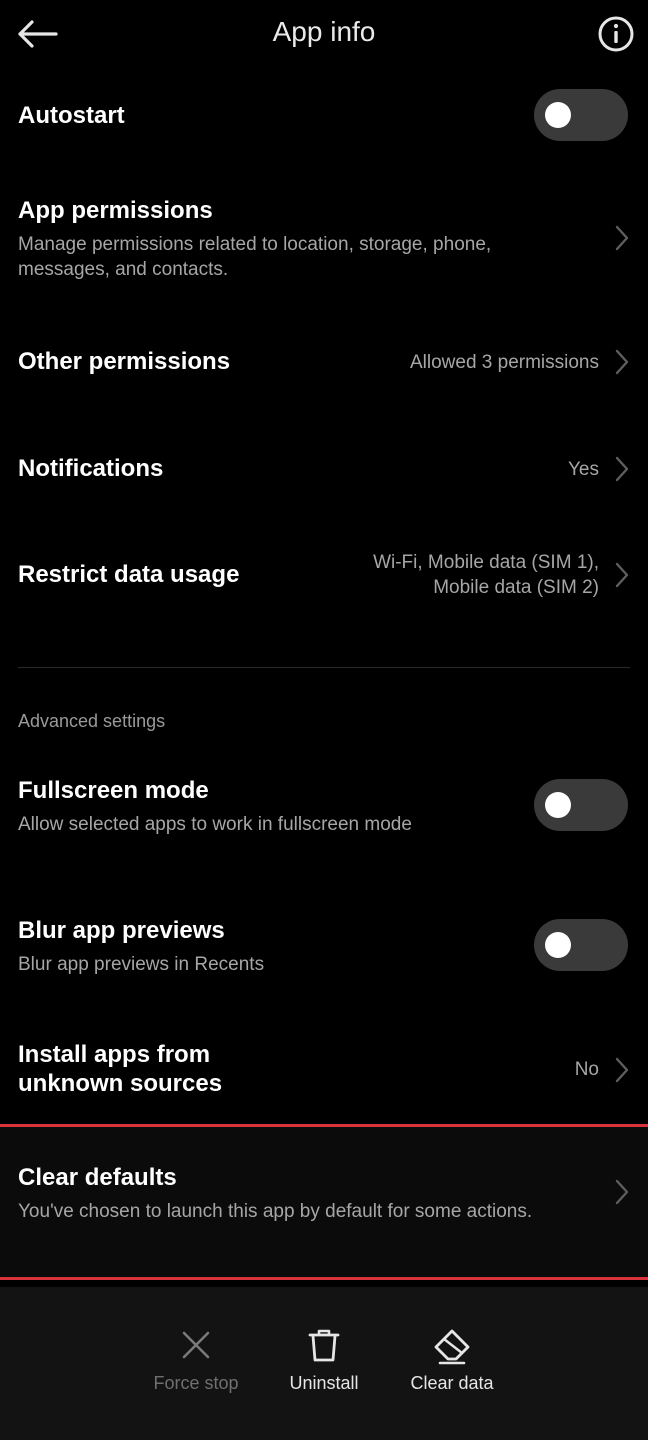 The height and width of the screenshot is (1440, 648). Describe the element at coordinates (581, 115) in the screenshot. I see `autostart-toggle` at that location.